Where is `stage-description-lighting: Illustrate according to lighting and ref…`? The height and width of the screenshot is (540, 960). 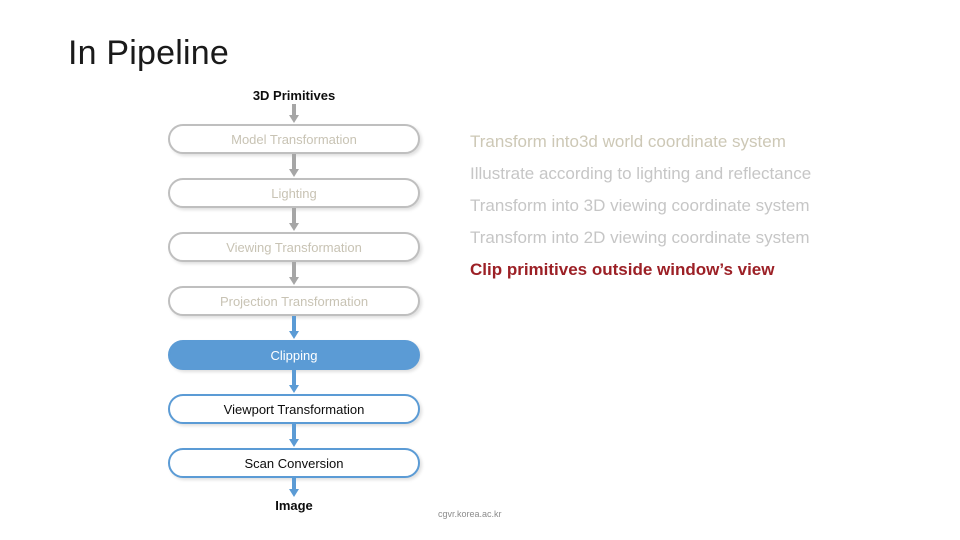
stage-description-lighting: Illustrate according to lighting and ref… is located at coordinates (650, 174).